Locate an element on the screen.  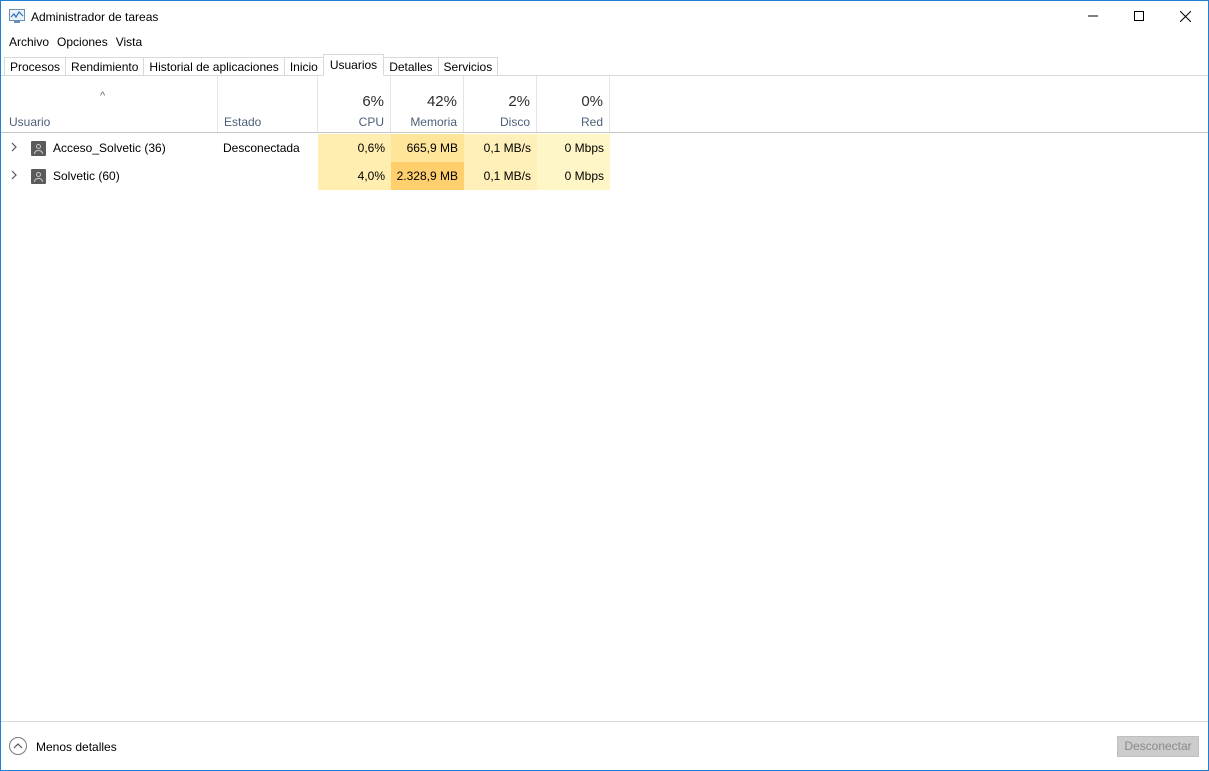
memory-total-percent: 42% is located at coordinates (441, 101).